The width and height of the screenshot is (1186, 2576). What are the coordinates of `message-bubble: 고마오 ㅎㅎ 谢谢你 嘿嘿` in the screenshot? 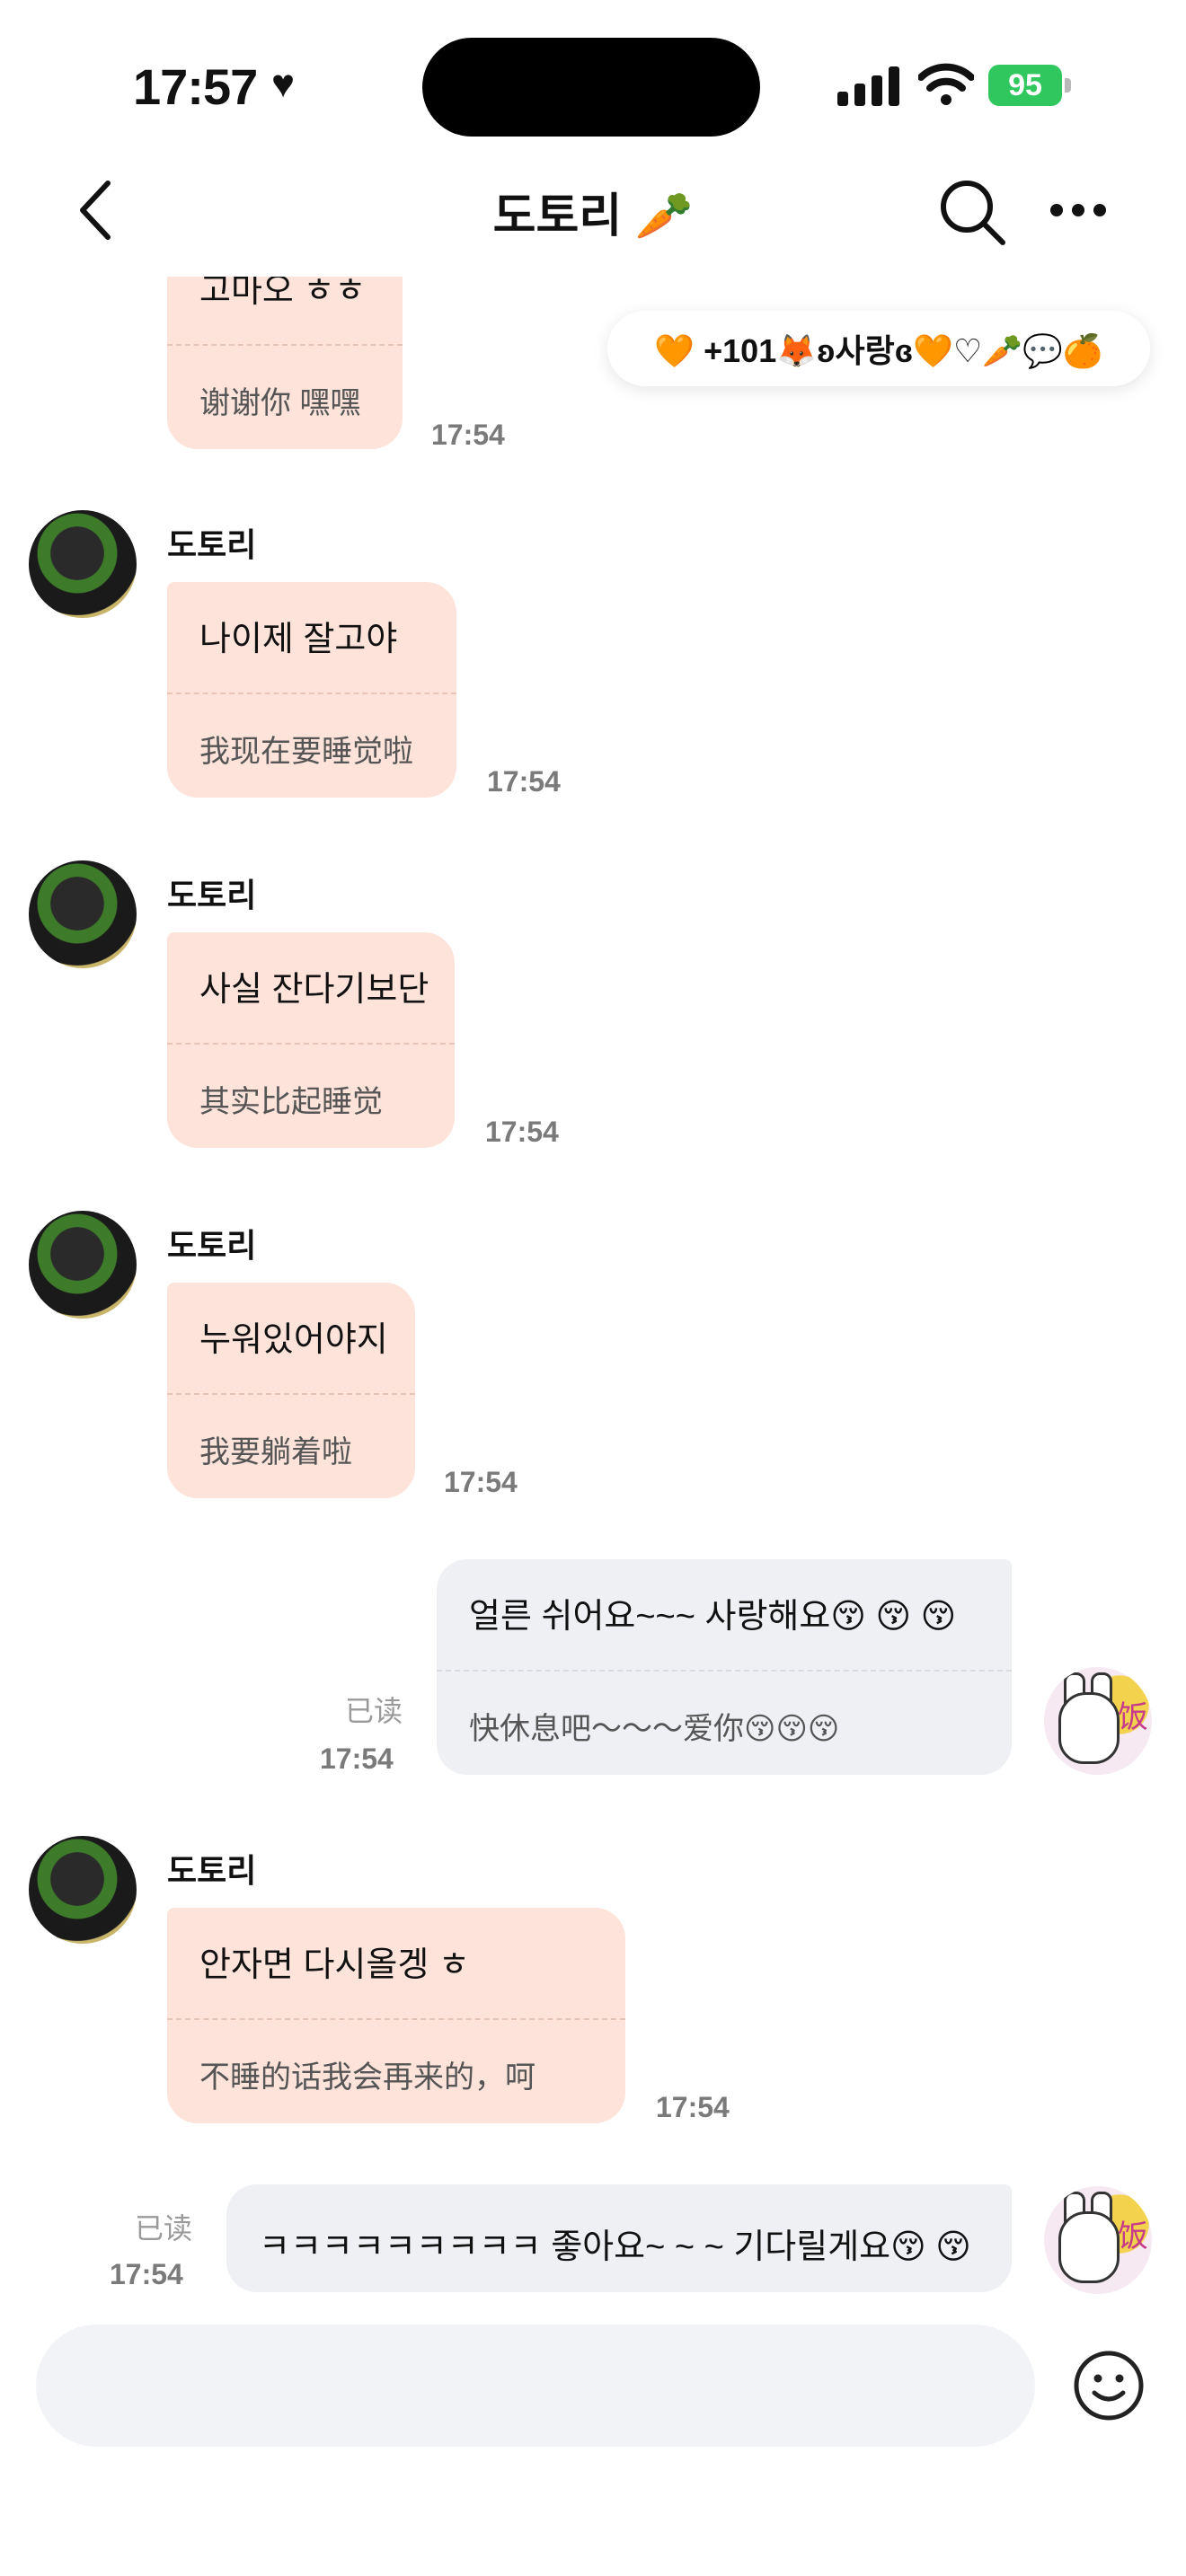 It's located at (285, 363).